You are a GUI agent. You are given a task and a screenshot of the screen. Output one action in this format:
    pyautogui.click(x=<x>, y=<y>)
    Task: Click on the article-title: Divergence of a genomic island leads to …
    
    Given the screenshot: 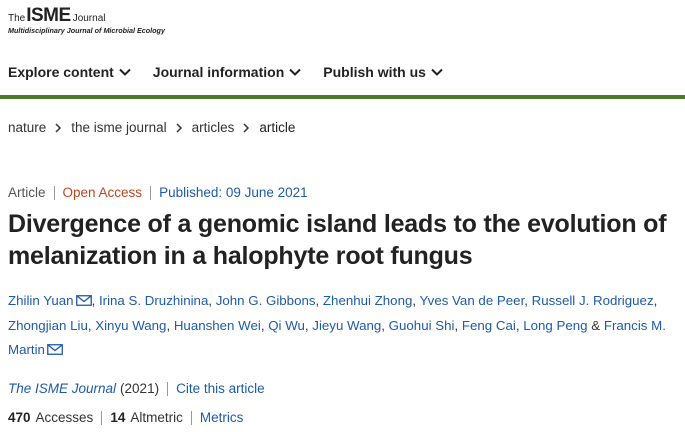 What is the action you would take?
    pyautogui.click(x=337, y=240)
    